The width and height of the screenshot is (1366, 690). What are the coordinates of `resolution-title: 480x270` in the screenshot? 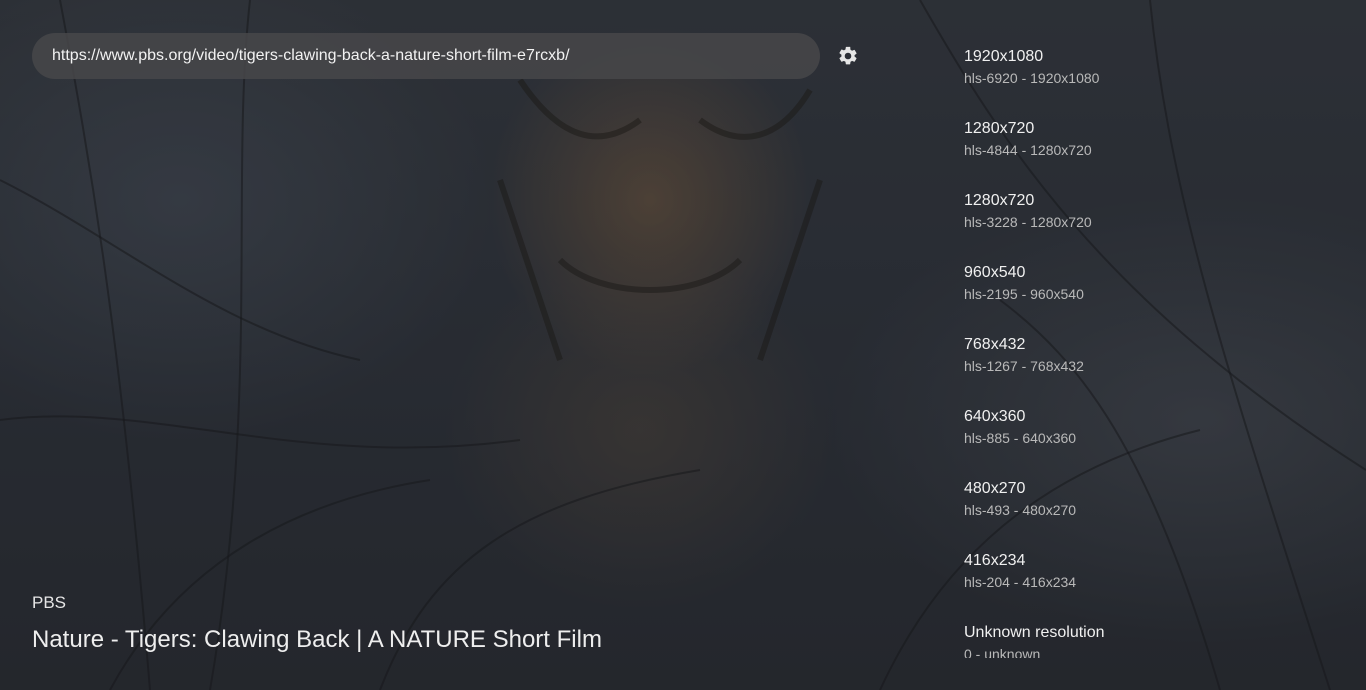 It's located at (995, 488).